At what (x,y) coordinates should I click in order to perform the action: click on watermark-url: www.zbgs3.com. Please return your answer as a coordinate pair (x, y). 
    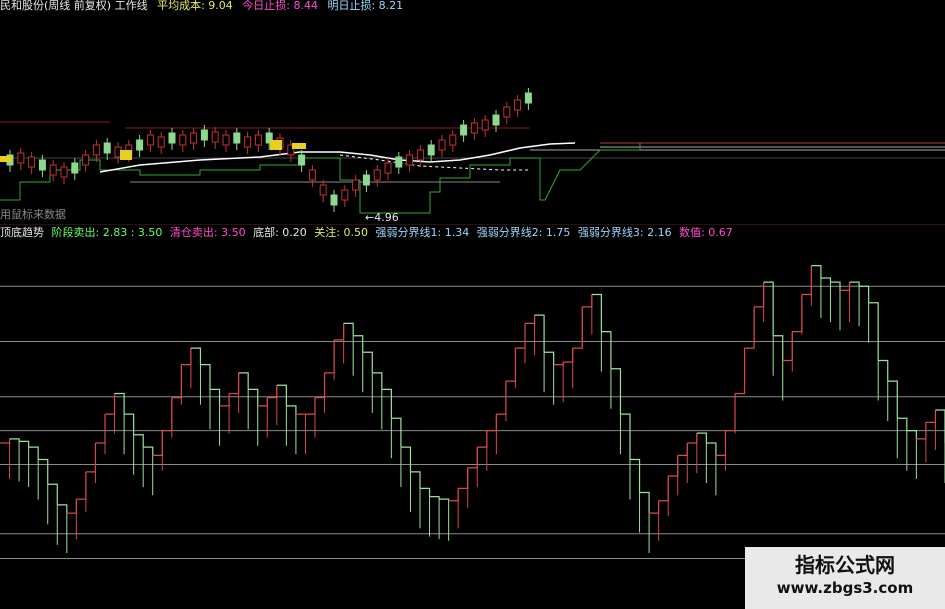
    Looking at the image, I should click on (845, 588).